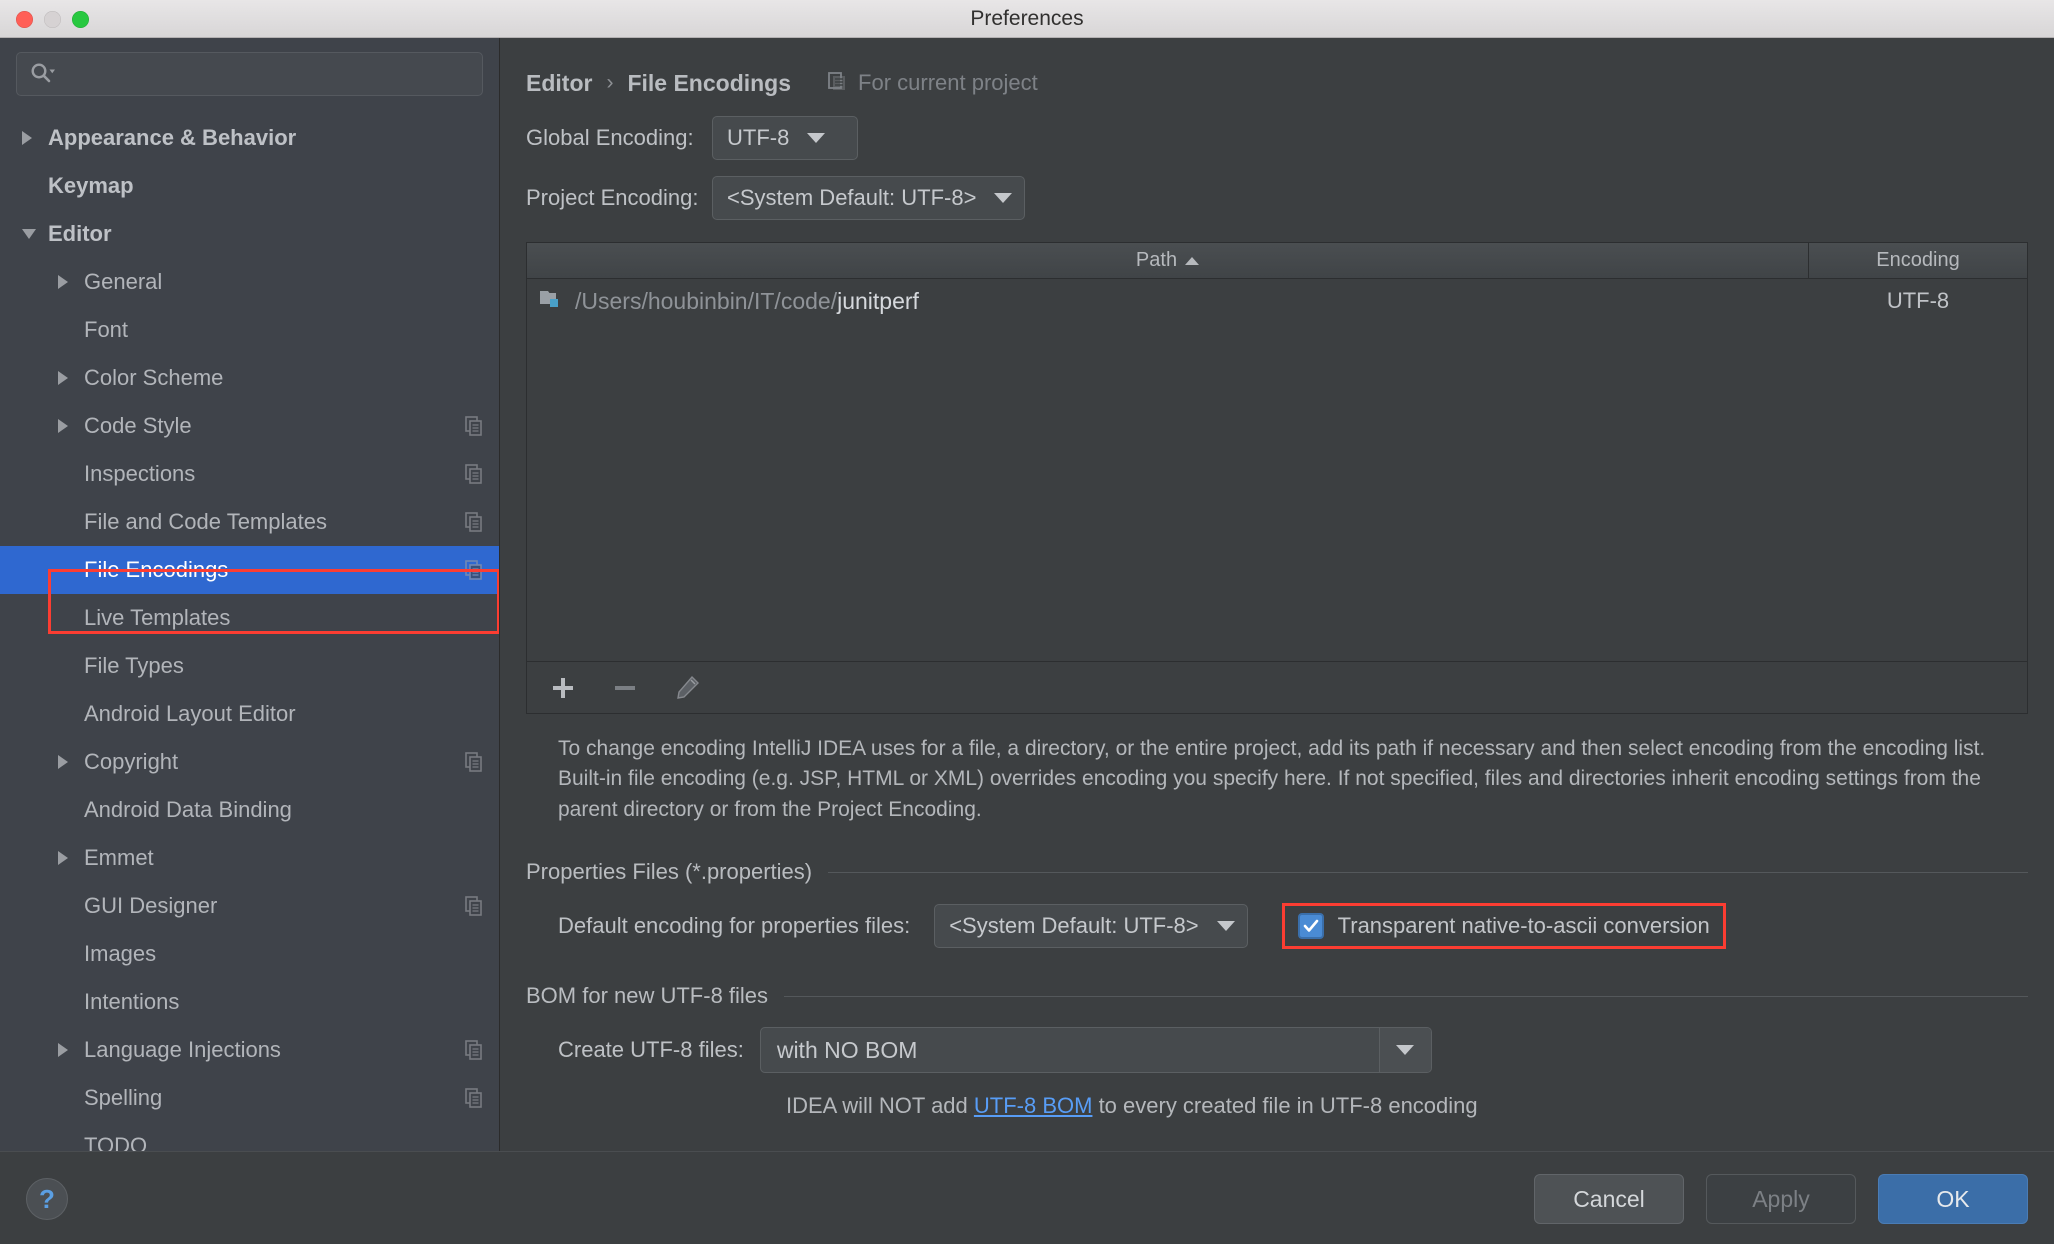  What do you see at coordinates (249, 570) in the screenshot?
I see `sidebar-item-file-encodings: File Encodings` at bounding box center [249, 570].